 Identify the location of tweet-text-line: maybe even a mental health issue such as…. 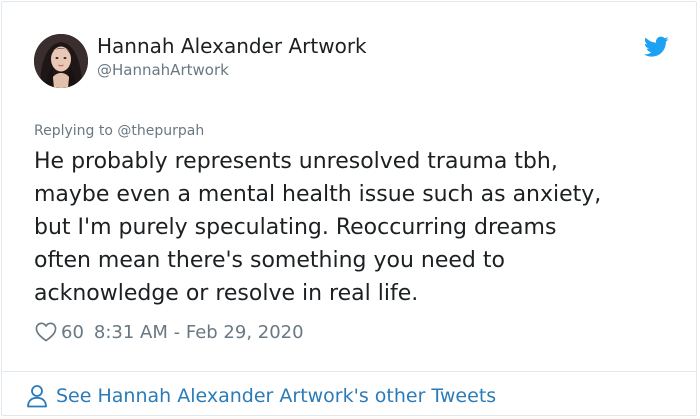
(318, 194).